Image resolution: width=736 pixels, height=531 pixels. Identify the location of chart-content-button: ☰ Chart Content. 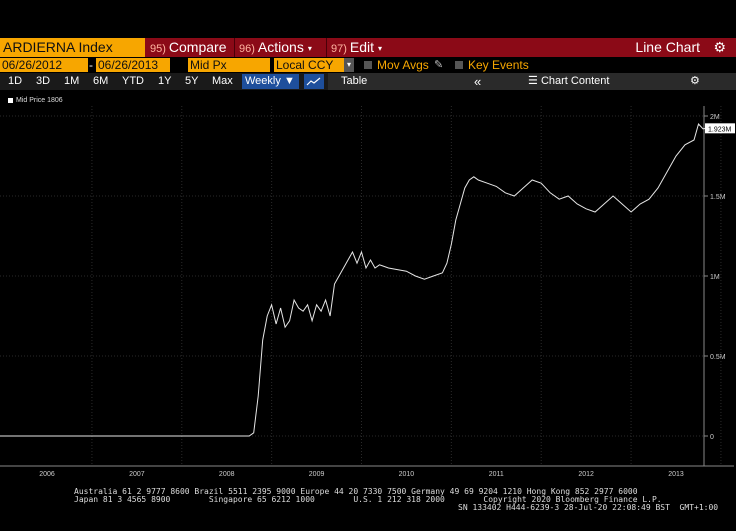
(568, 81).